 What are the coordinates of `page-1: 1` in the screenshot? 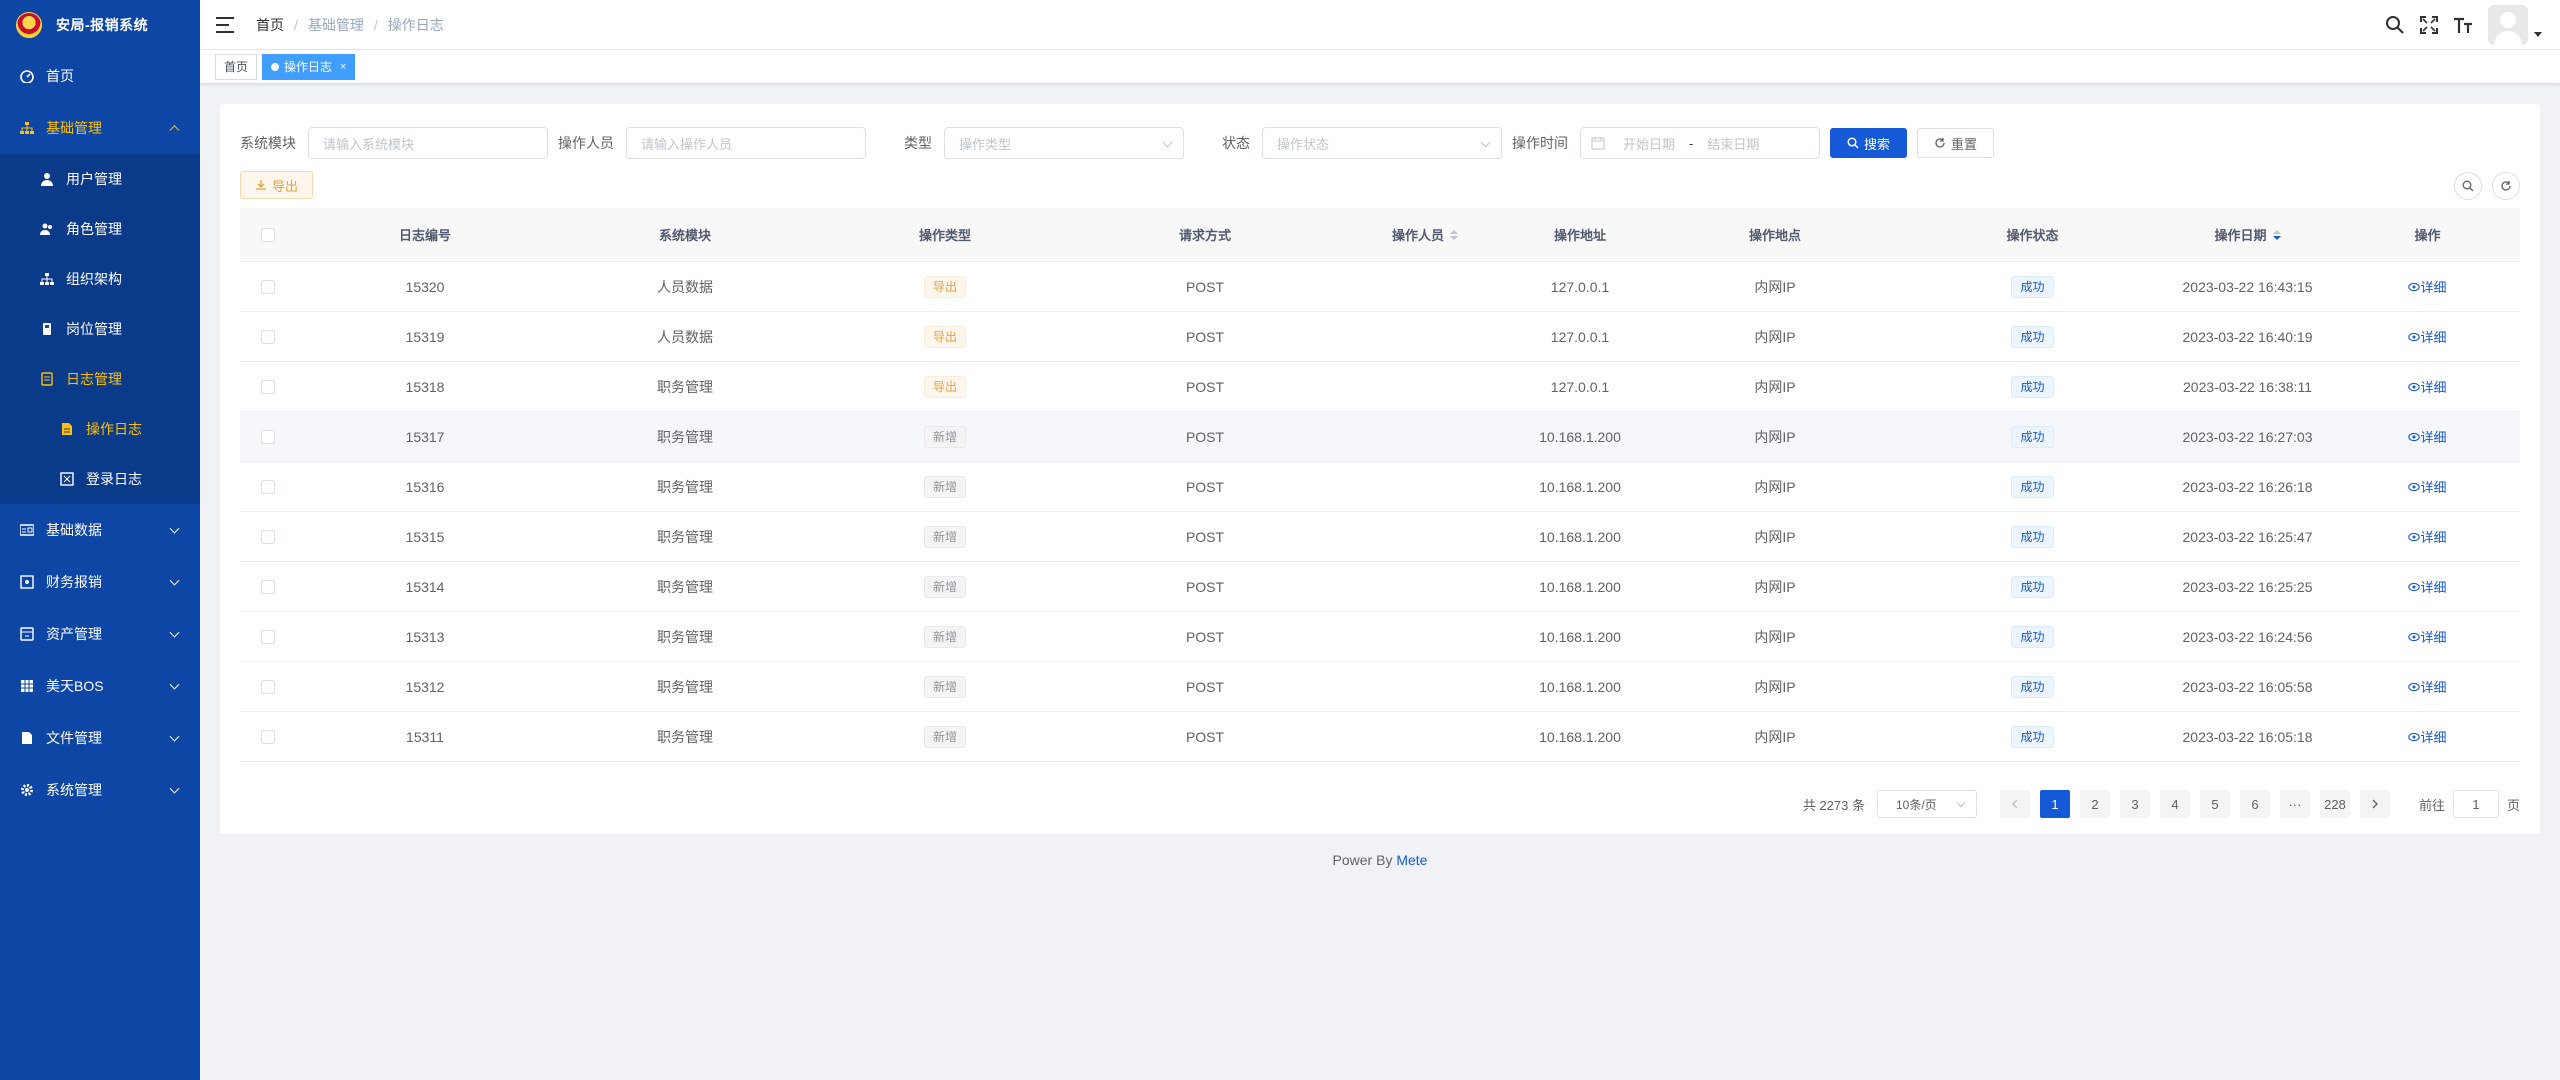 It's located at (2054, 804).